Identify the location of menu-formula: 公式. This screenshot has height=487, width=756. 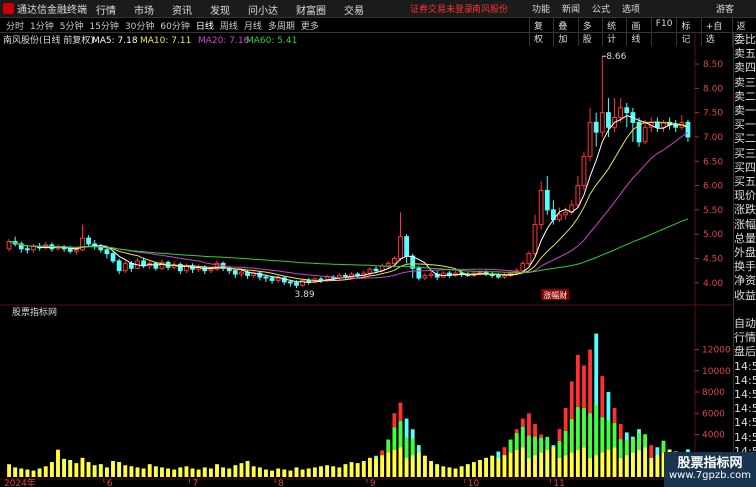
(601, 8).